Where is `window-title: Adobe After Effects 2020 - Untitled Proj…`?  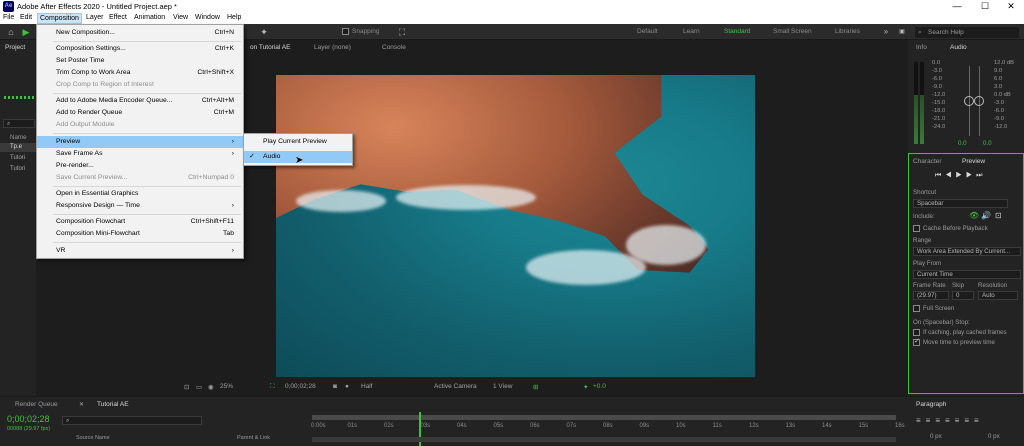
window-title: Adobe After Effects 2020 - Untitled Proj… is located at coordinates (97, 6).